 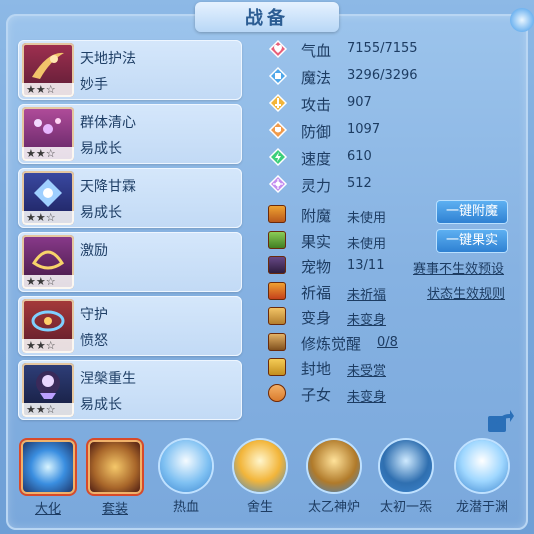 I want to click on stat-row: 魔法 3296/3296, so click(x=389, y=76).